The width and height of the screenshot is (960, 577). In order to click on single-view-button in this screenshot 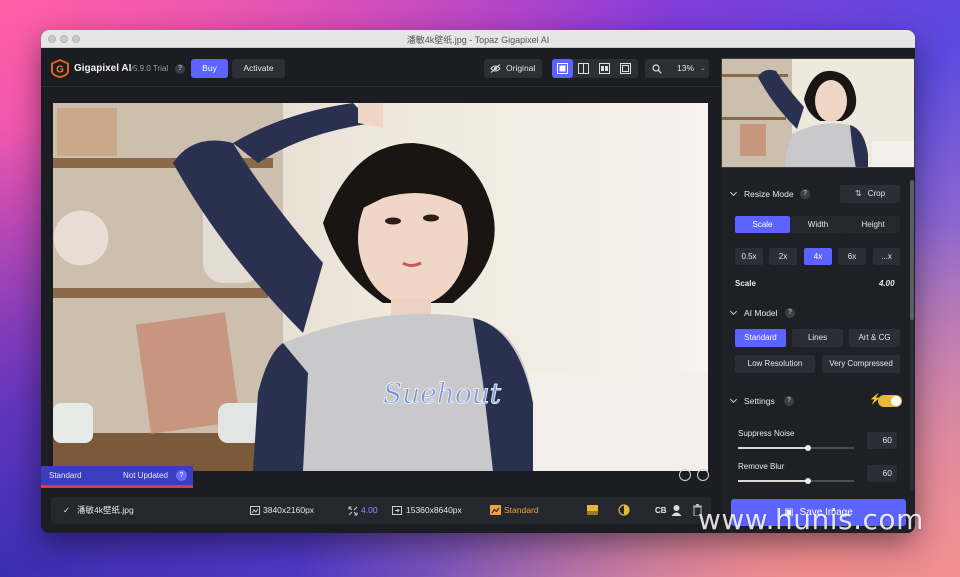, I will do `click(562, 68)`.